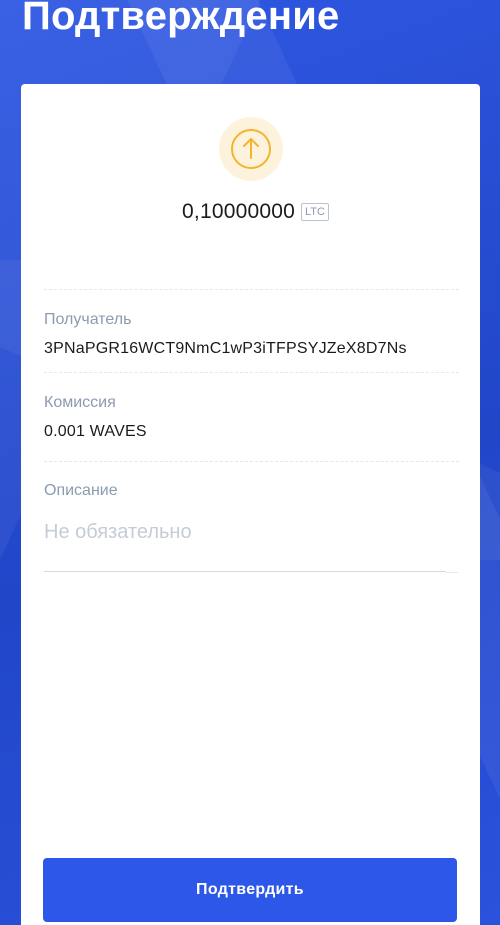  I want to click on page-title: Подтверждение, so click(181, 19).